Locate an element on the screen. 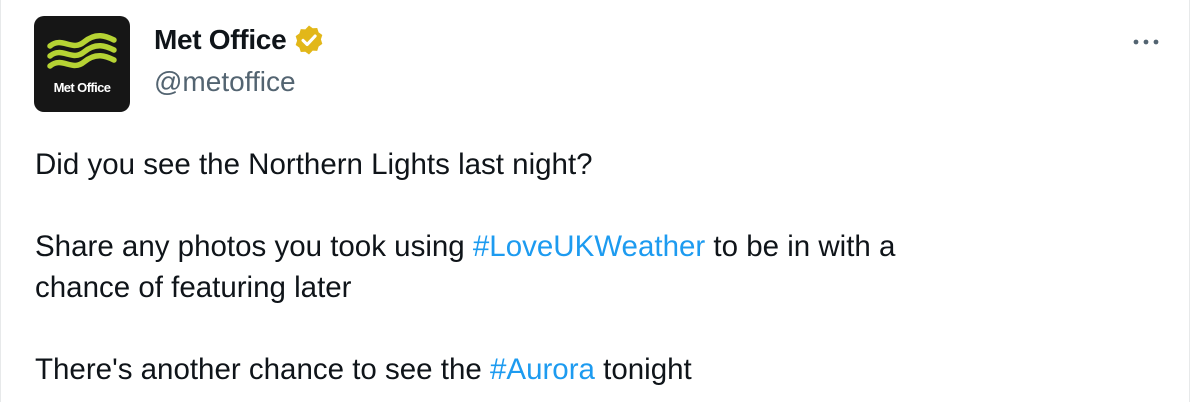 The image size is (1192, 402). avatar: Met Office is located at coordinates (82, 64).